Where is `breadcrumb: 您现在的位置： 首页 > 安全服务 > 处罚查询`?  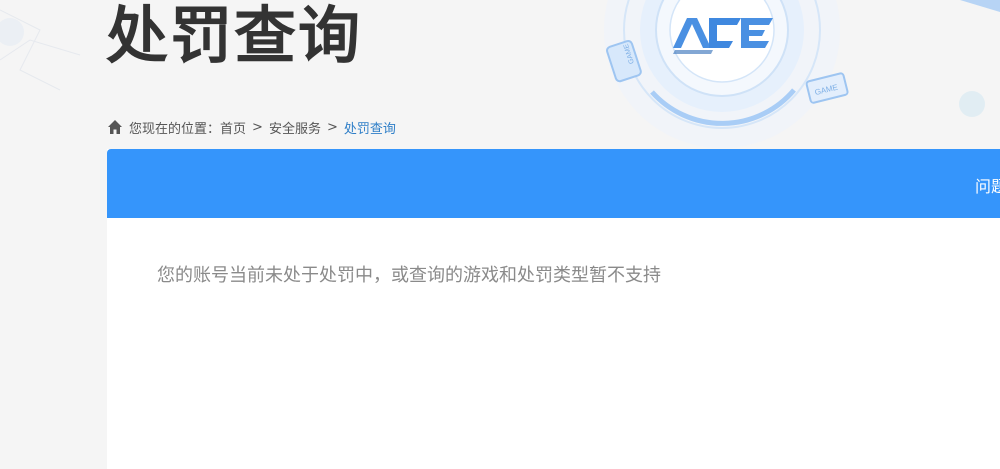
breadcrumb: 您现在的位置： 首页 > 安全服务 > 处罚查询 is located at coordinates (251, 127).